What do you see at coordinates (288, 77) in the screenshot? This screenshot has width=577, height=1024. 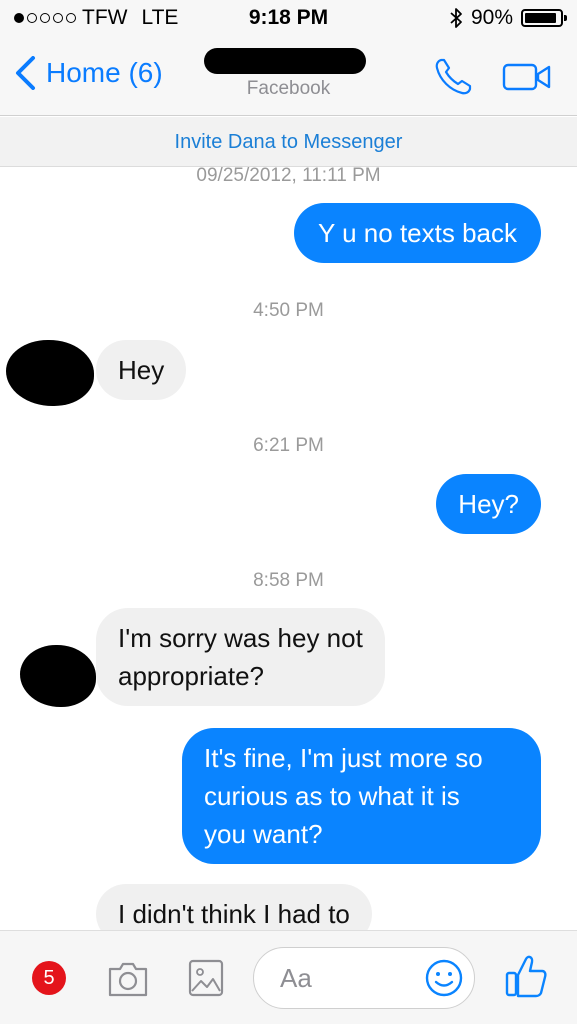 I see `nav-bar: Home (6) Facebook` at bounding box center [288, 77].